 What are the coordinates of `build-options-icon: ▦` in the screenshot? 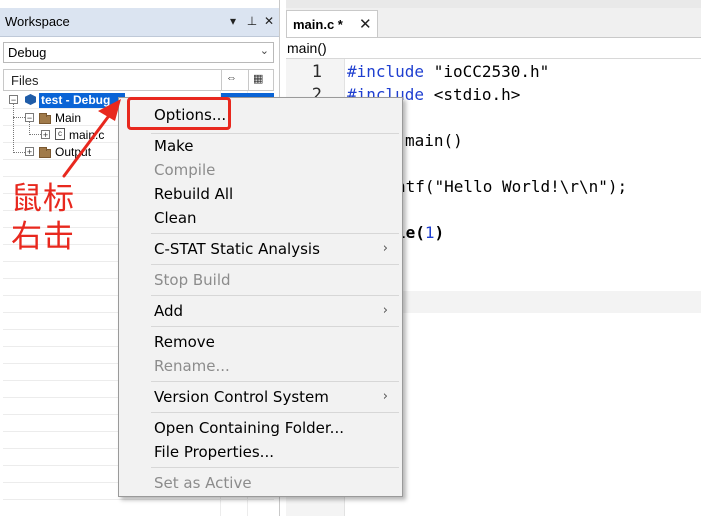 It's located at (258, 78).